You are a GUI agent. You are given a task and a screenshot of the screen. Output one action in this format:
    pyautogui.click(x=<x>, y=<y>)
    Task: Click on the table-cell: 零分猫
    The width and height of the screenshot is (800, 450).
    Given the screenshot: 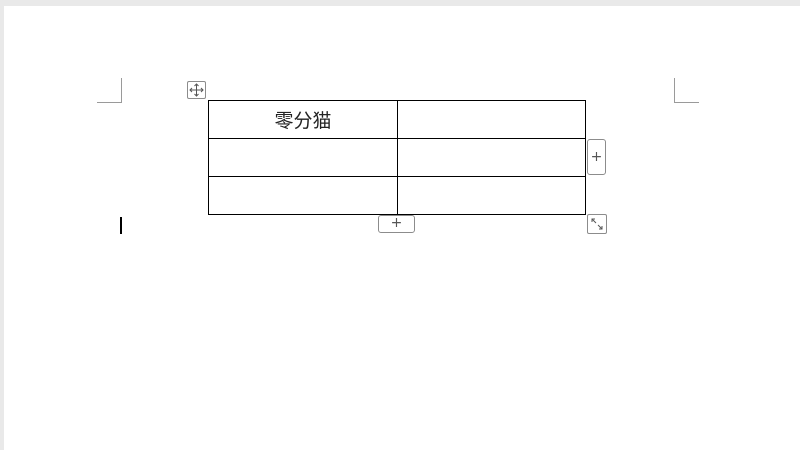 What is the action you would take?
    pyautogui.click(x=303, y=119)
    